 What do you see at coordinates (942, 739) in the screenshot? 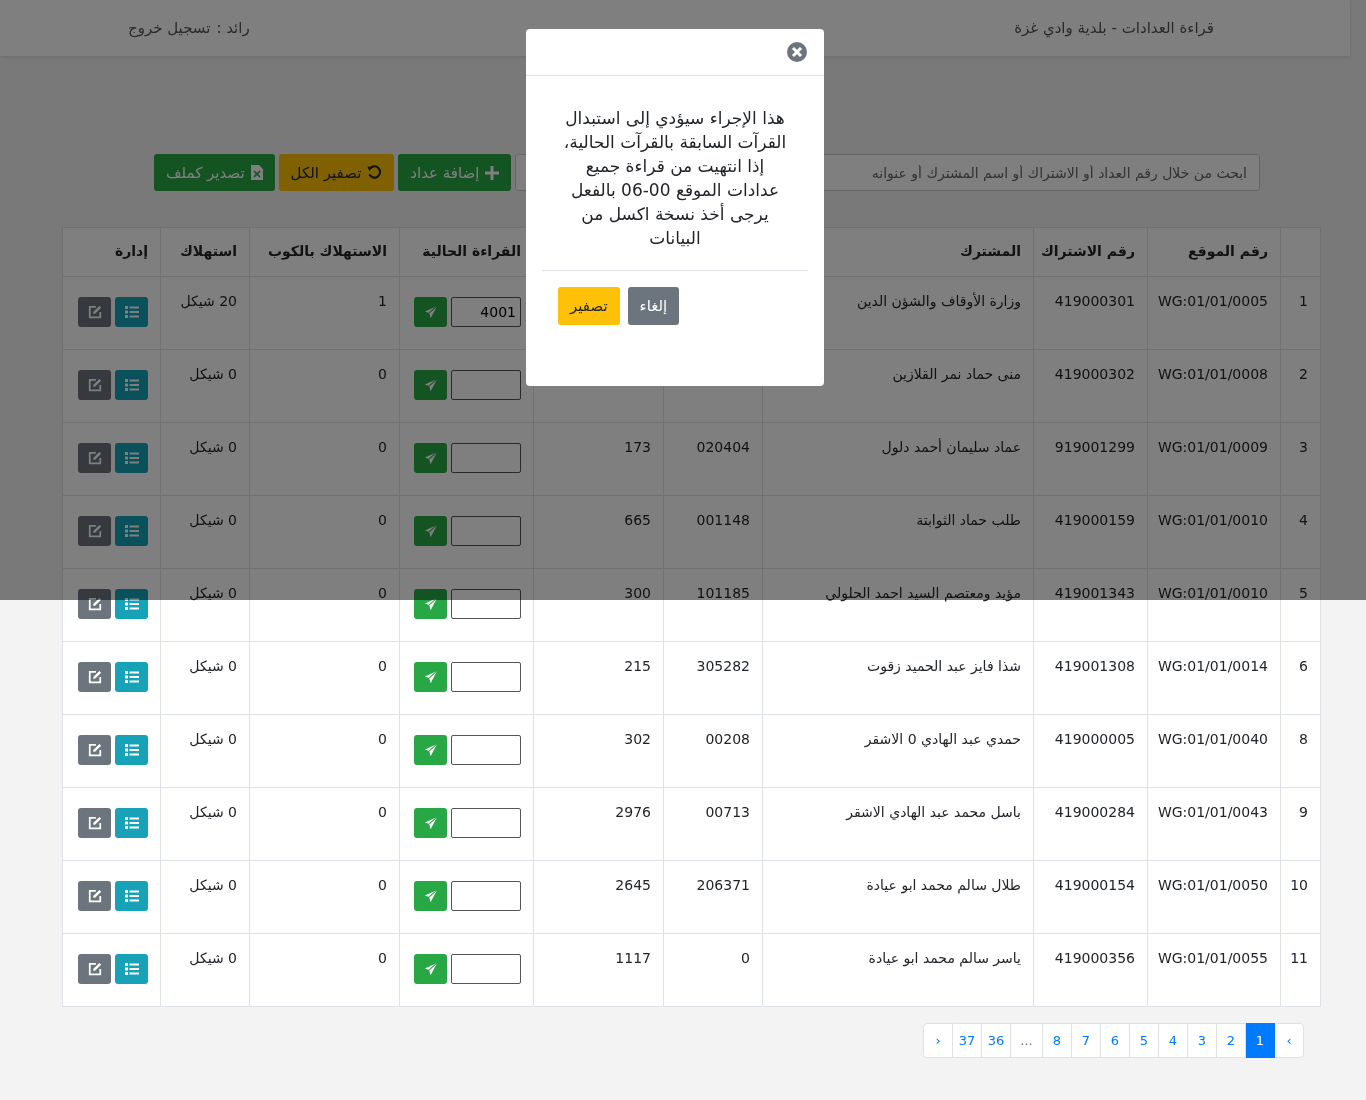
I see `subscriber-name: حمدي عبد الهادي 0 الاشقر` at bounding box center [942, 739].